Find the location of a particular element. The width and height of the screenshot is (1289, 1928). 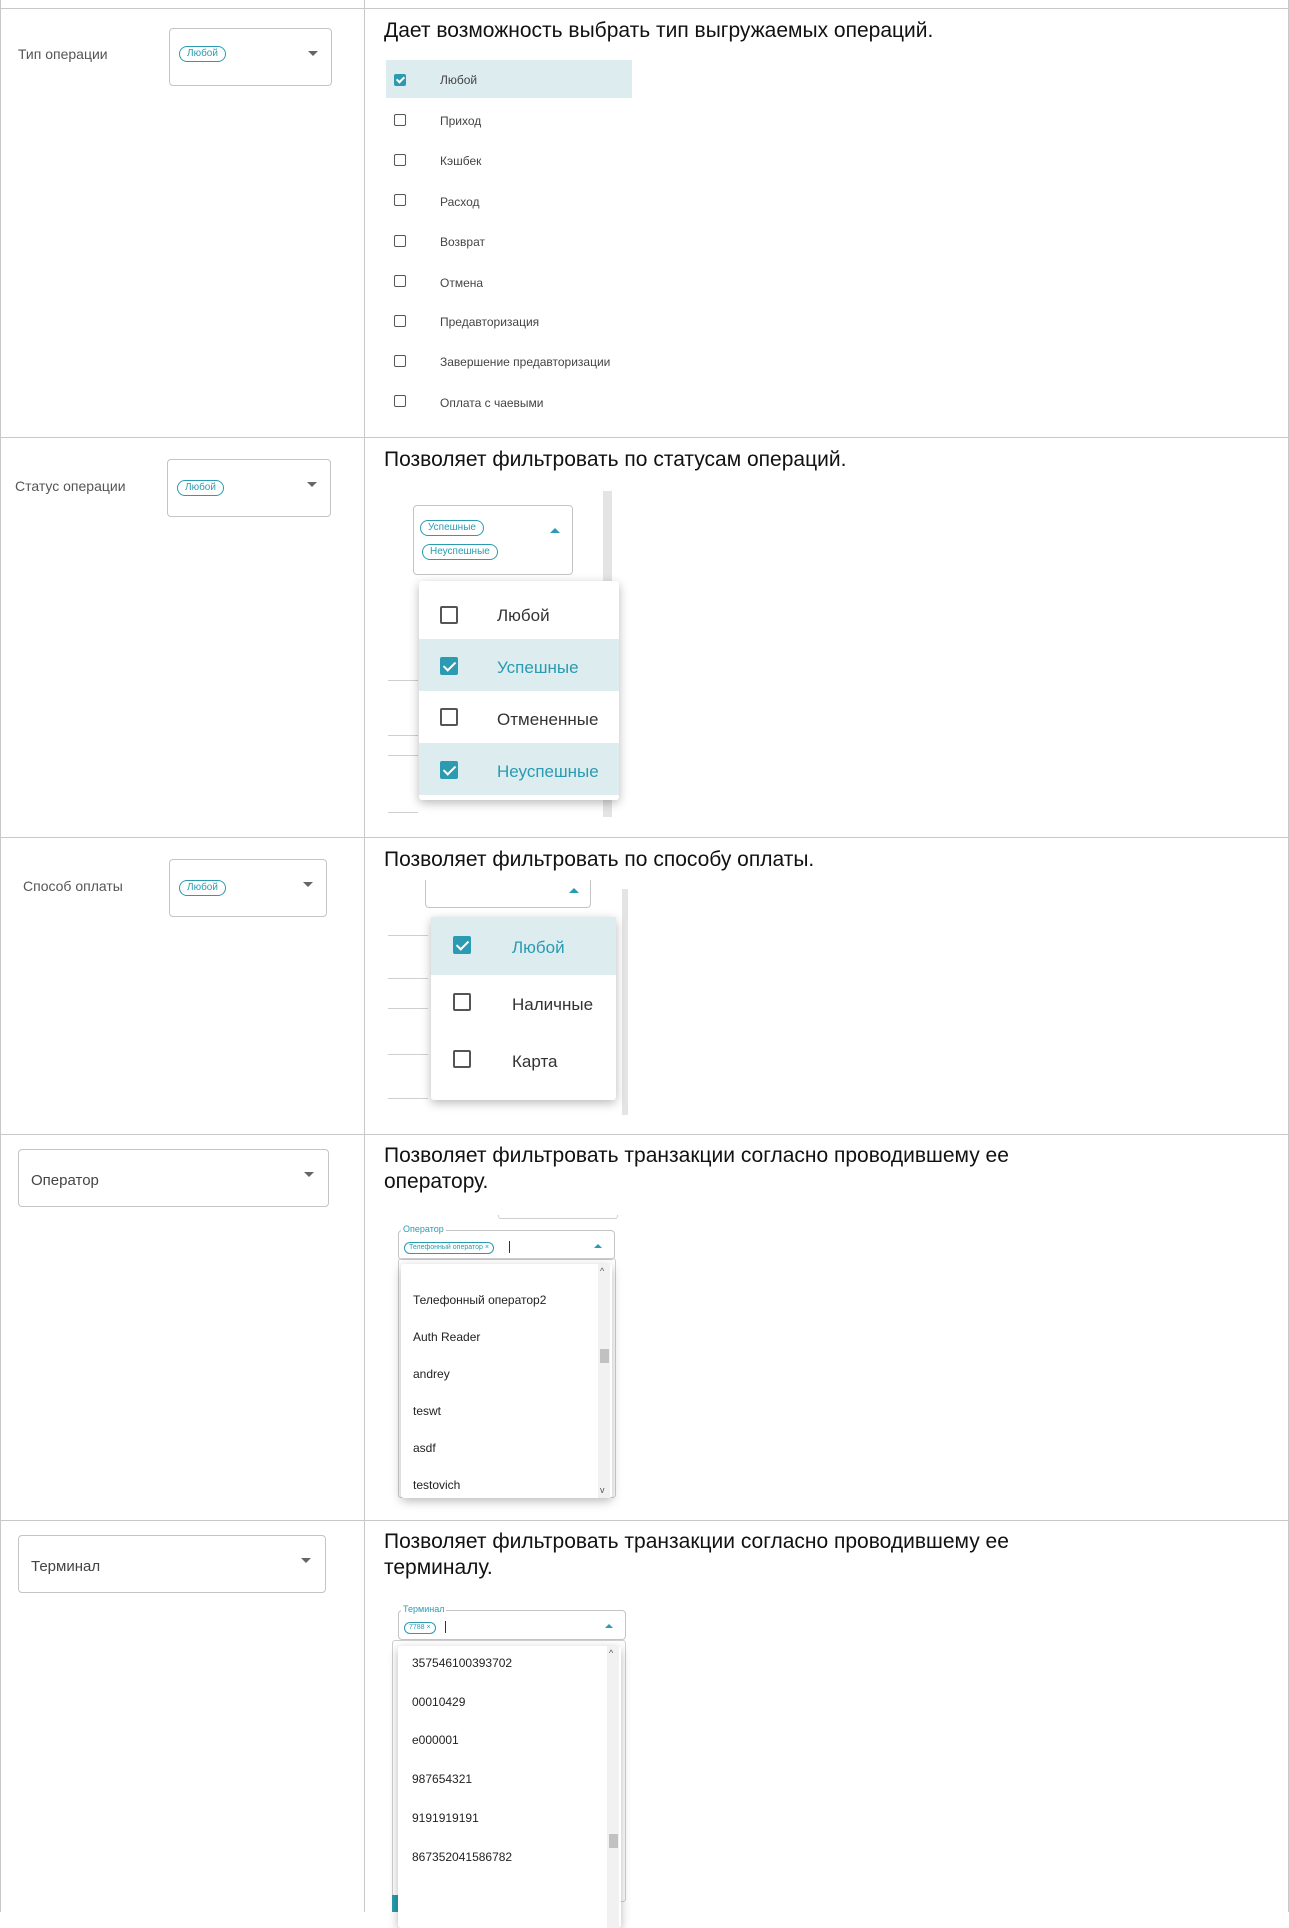

list-item: 00010429 is located at coordinates (438, 1702).